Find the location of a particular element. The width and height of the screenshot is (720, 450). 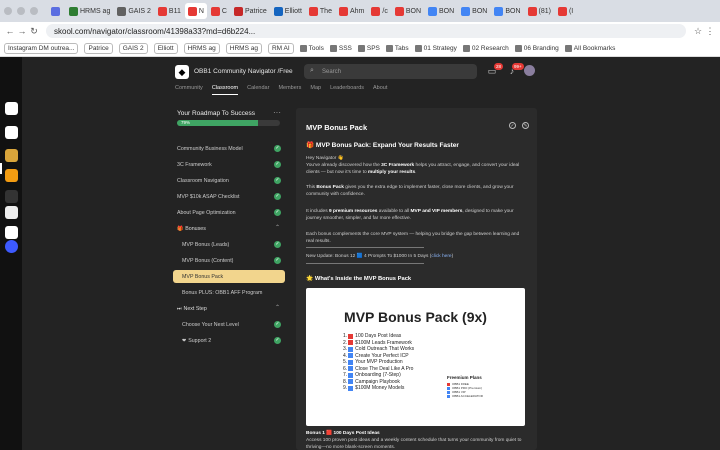

bookmark-item: SSS is located at coordinates (340, 48).